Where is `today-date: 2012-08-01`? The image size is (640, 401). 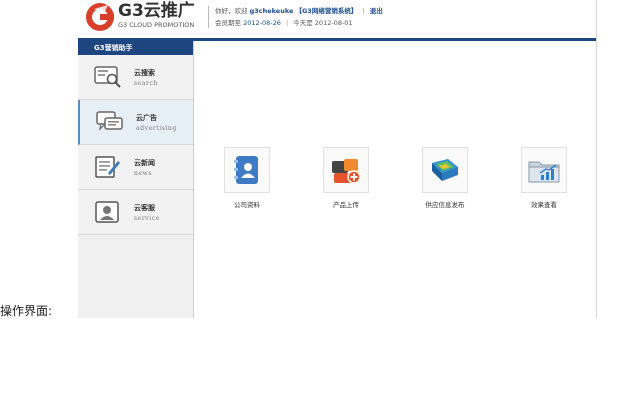
today-date: 2012-08-01 is located at coordinates (333, 23).